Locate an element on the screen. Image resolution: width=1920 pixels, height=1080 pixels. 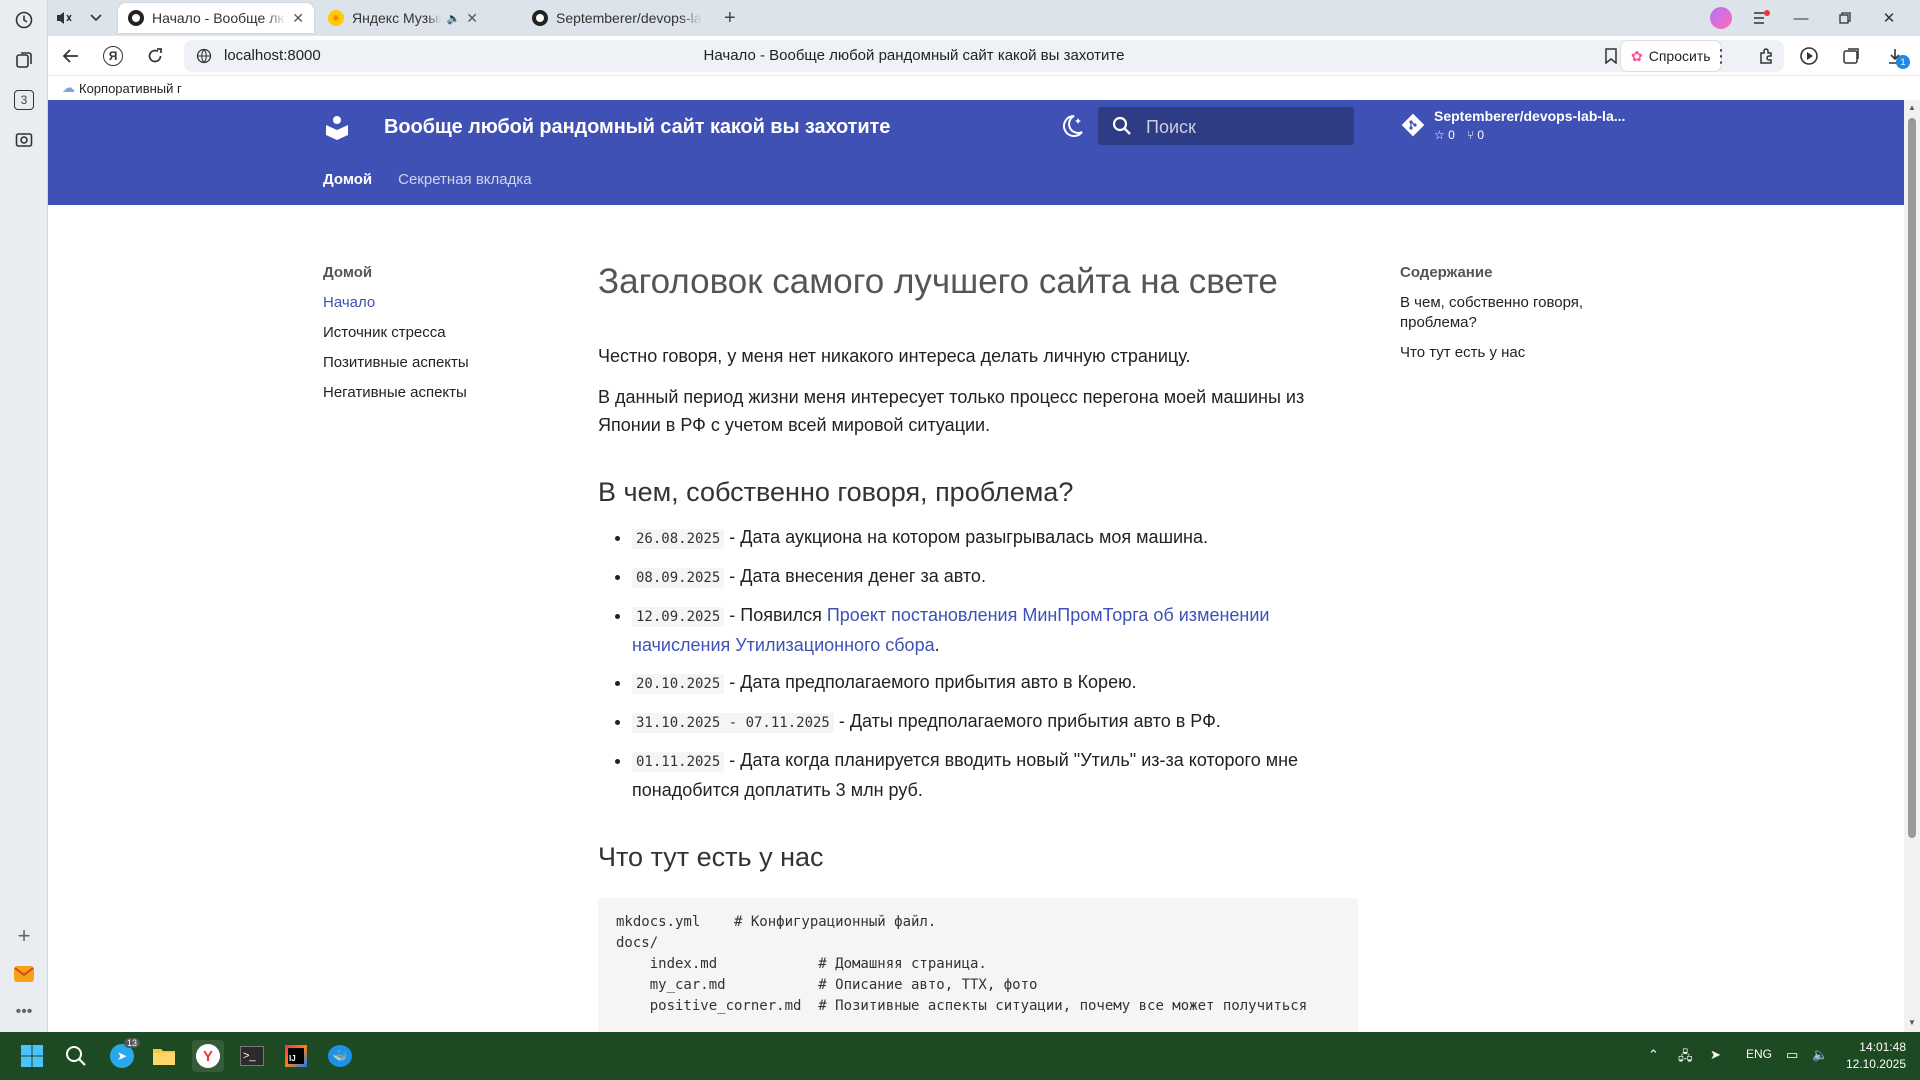
search-placeholder: Поиск is located at coordinates (1171, 127).